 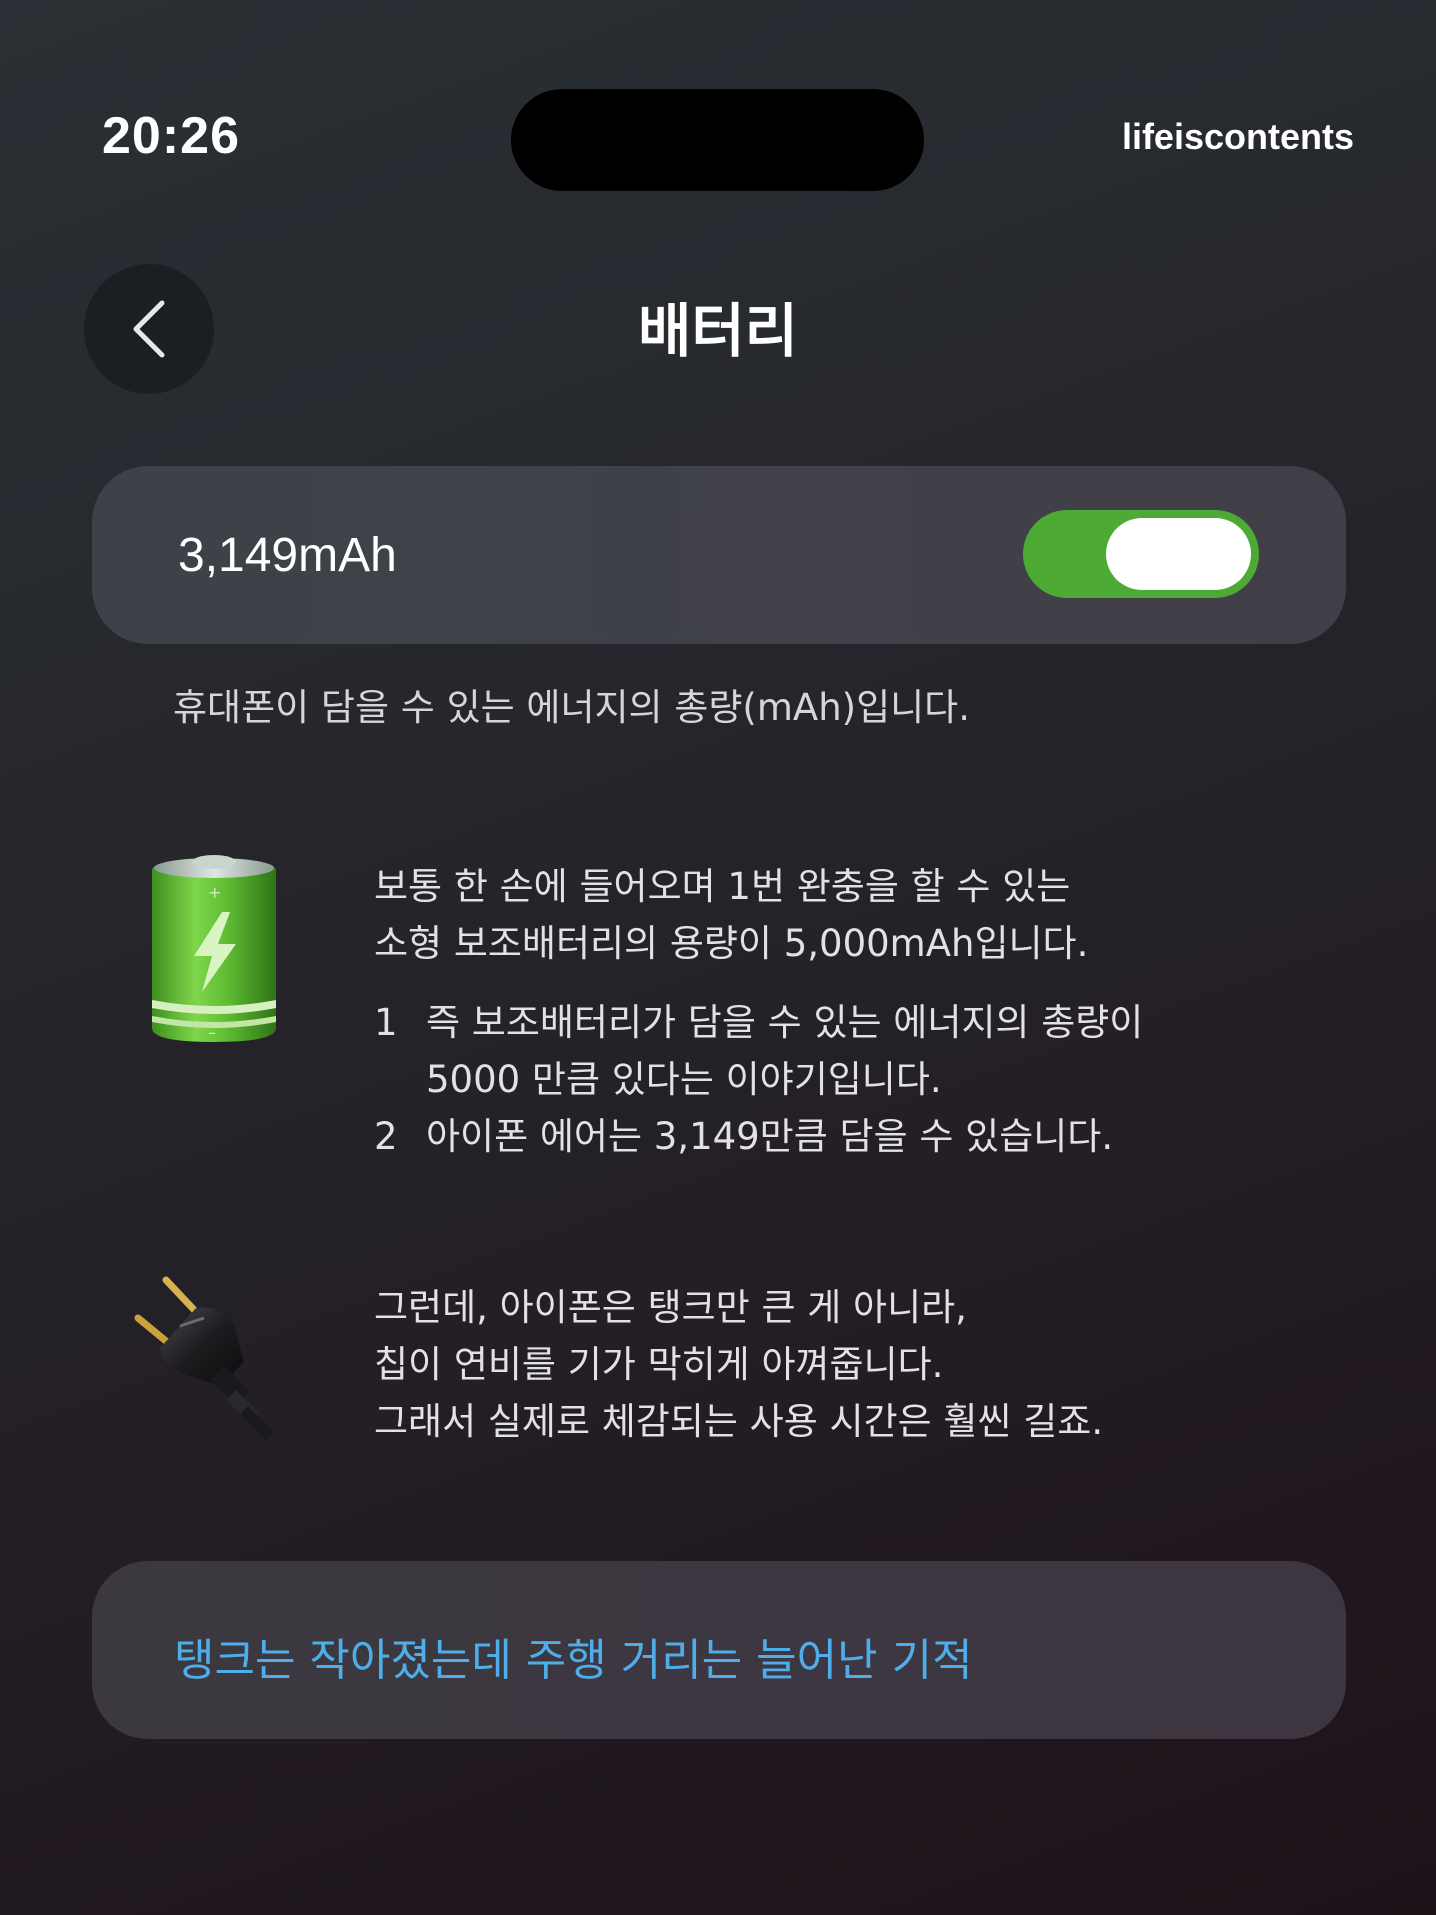 I want to click on capacity-caption: 휴대폰이 담을 수 있는 에너지의 총량(mAh)입니다., so click(x=571, y=707).